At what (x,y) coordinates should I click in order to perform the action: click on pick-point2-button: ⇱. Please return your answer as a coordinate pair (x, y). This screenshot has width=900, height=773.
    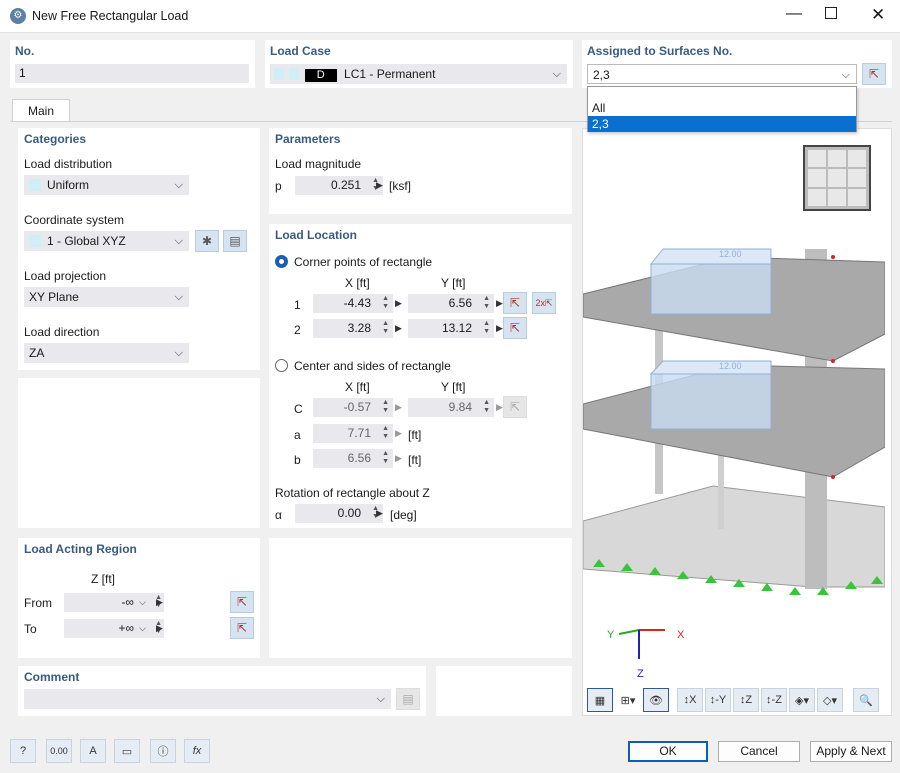
    Looking at the image, I should click on (515, 328).